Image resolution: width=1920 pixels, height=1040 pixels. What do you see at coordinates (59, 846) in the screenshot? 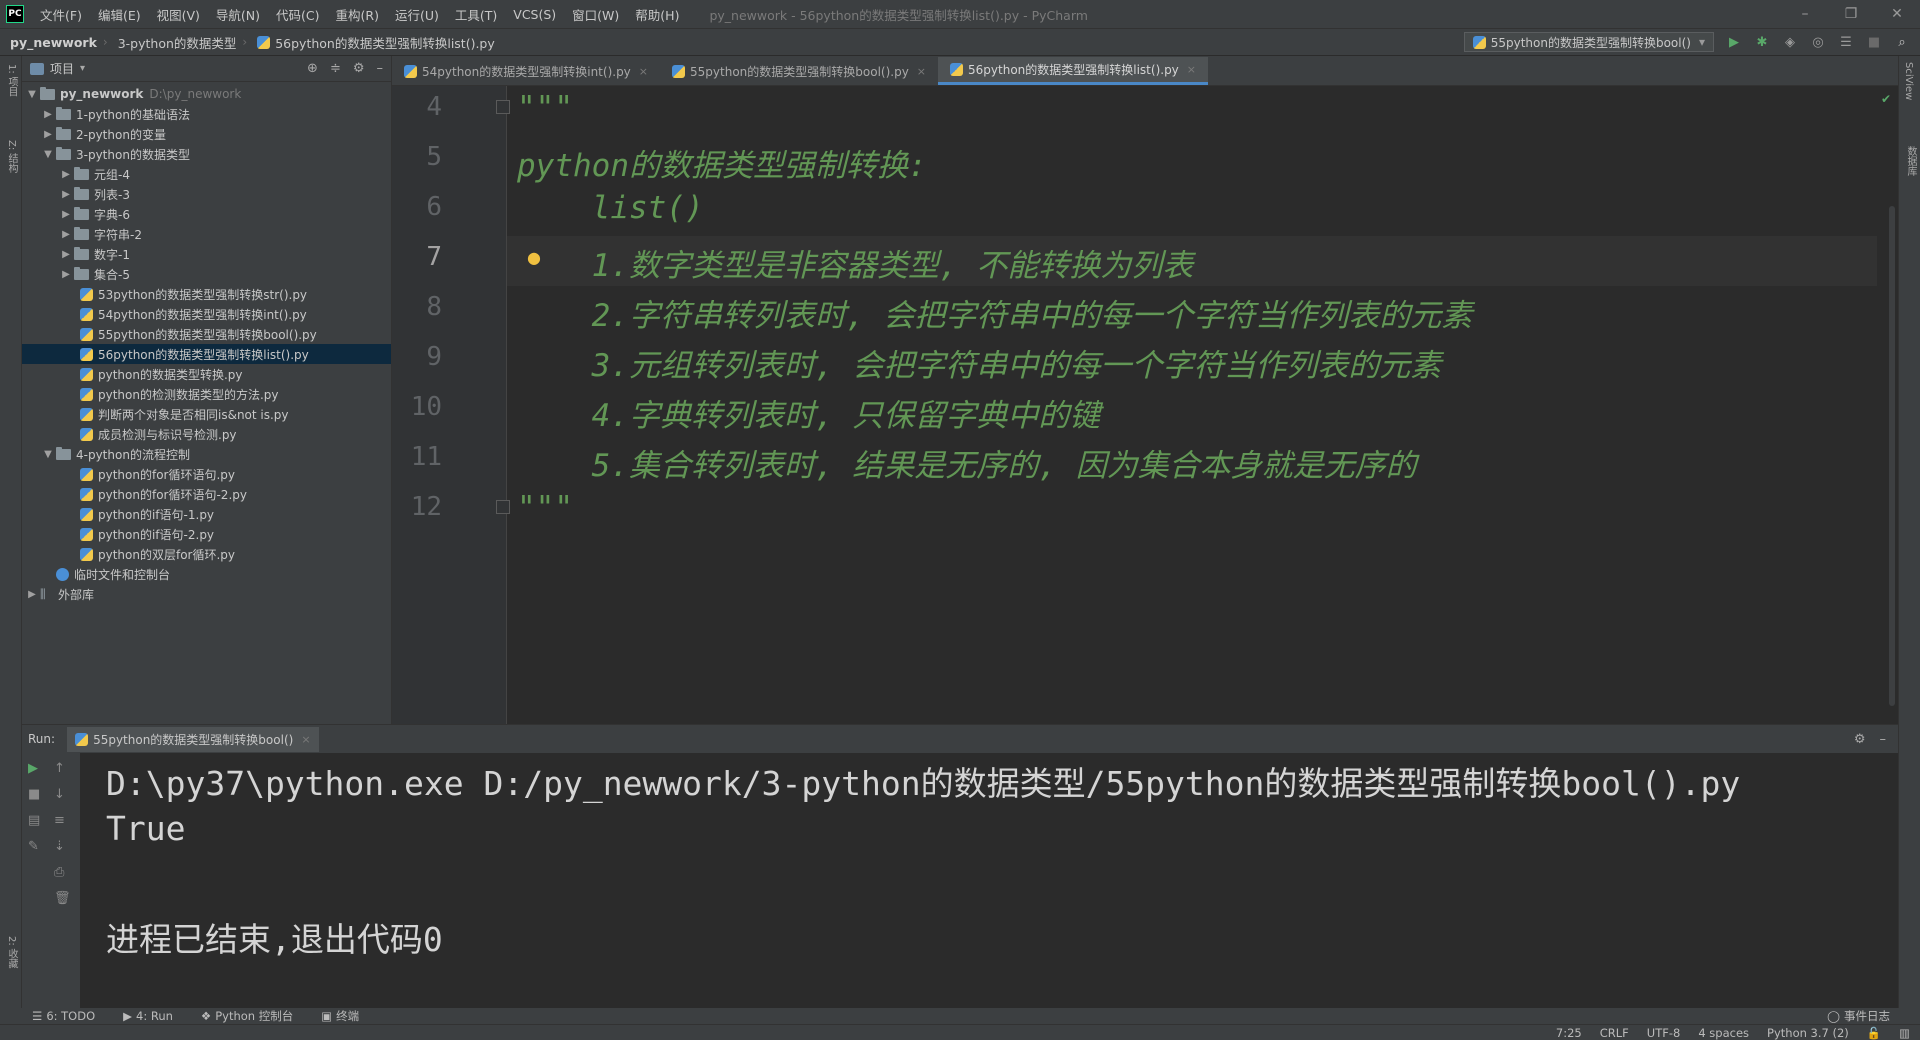
I see `scroll-to-end-icon: ⇣` at bounding box center [59, 846].